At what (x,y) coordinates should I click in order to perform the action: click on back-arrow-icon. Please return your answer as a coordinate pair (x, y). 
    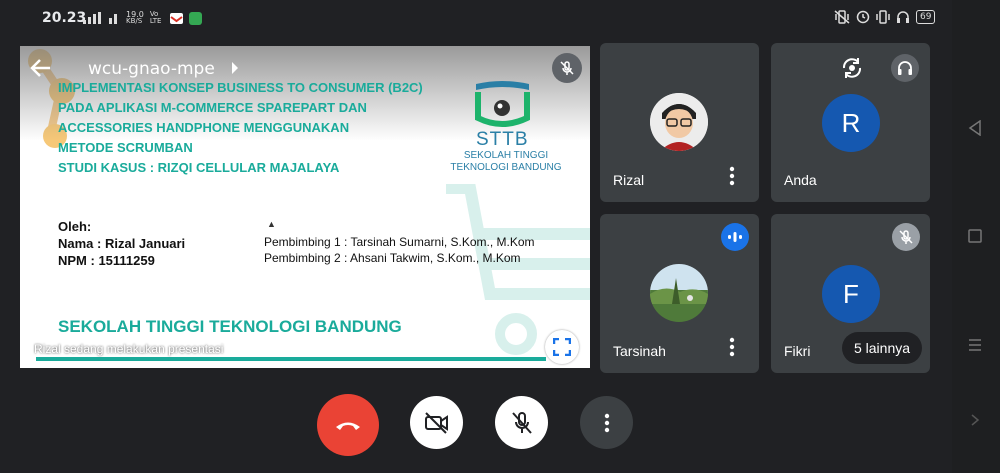
    Looking at the image, I should click on (41, 68).